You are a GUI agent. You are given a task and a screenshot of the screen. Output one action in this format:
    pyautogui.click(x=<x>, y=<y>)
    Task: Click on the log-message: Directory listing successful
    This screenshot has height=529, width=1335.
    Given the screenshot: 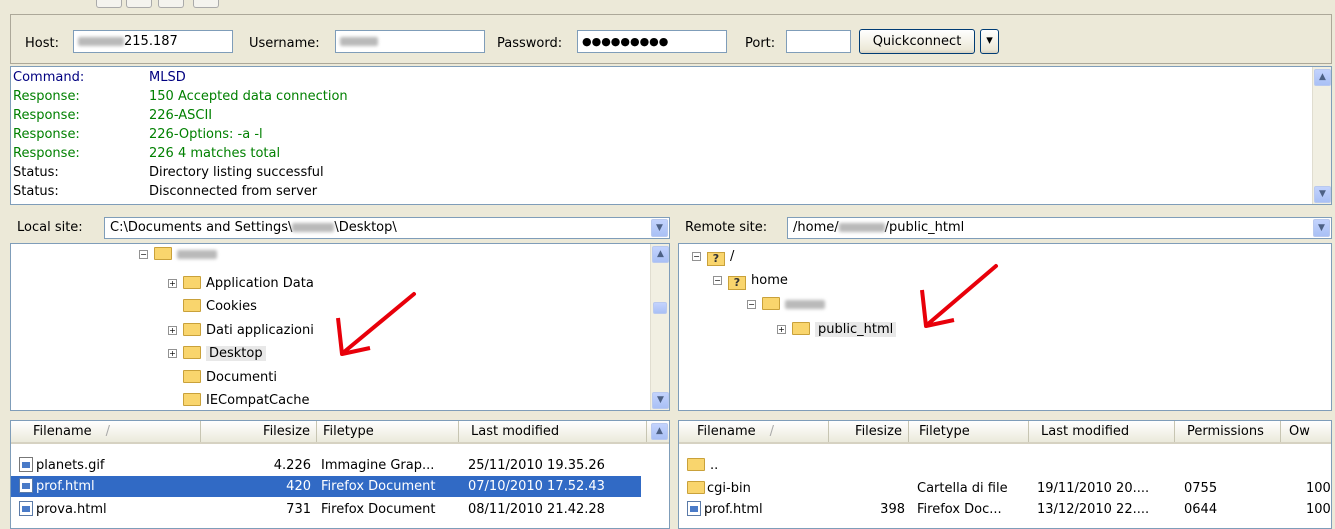 What is the action you would take?
    pyautogui.click(x=236, y=172)
    